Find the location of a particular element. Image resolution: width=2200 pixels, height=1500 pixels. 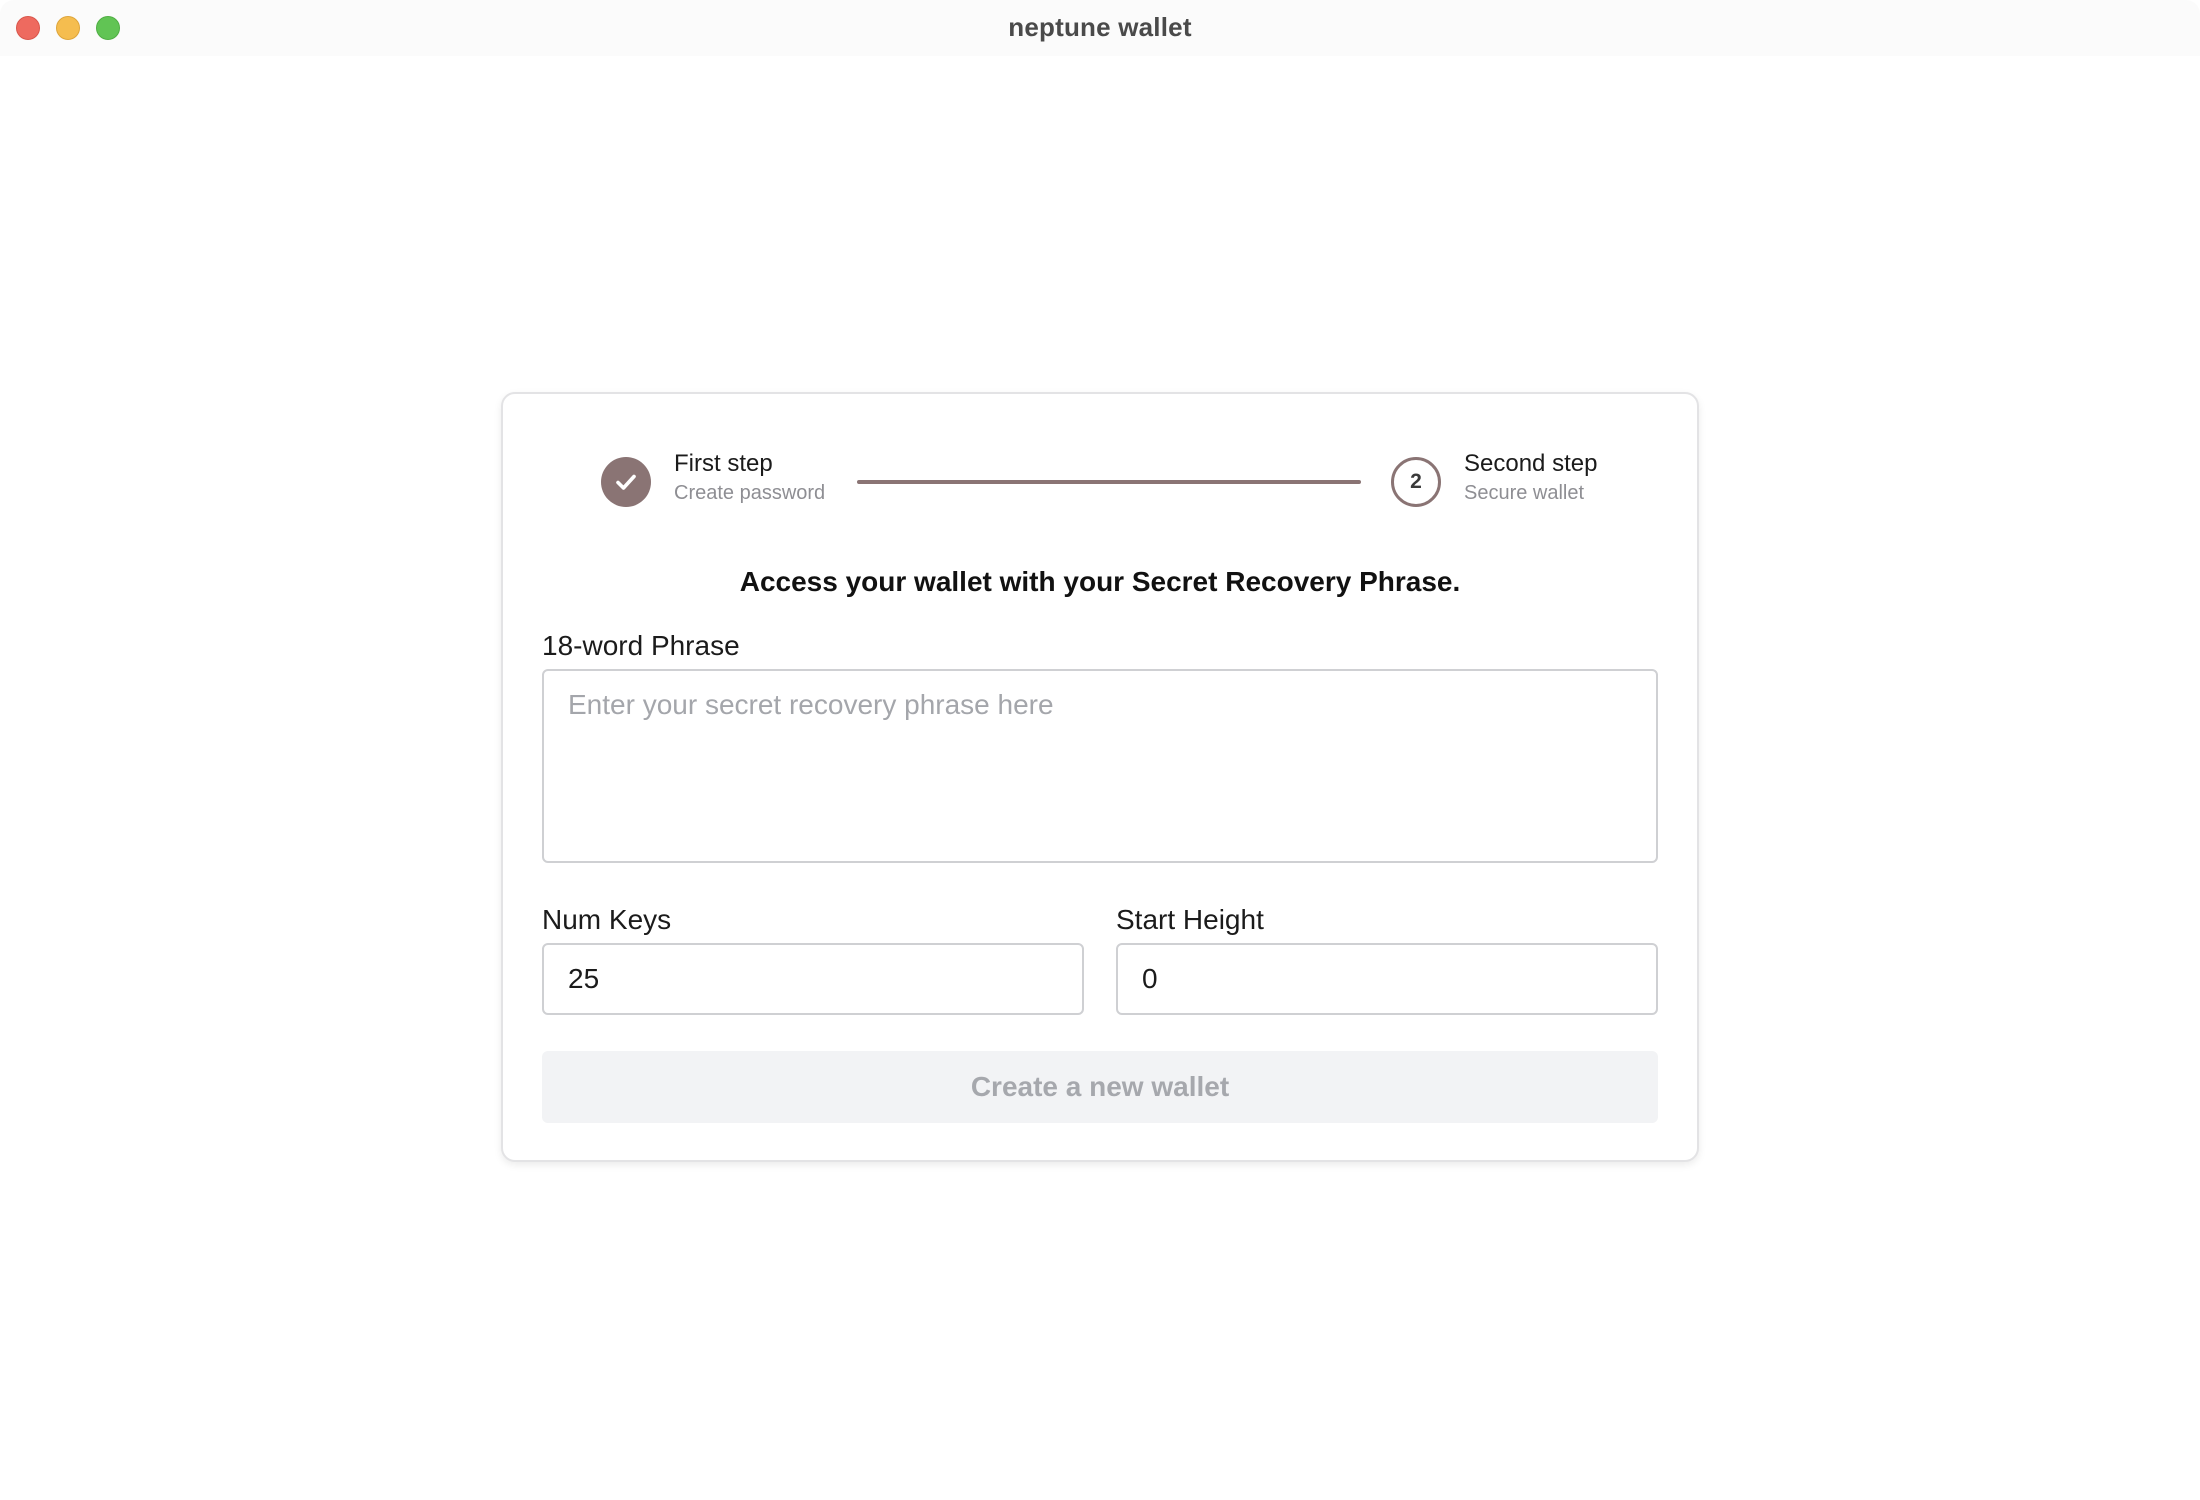

step-completed-icon is located at coordinates (626, 482).